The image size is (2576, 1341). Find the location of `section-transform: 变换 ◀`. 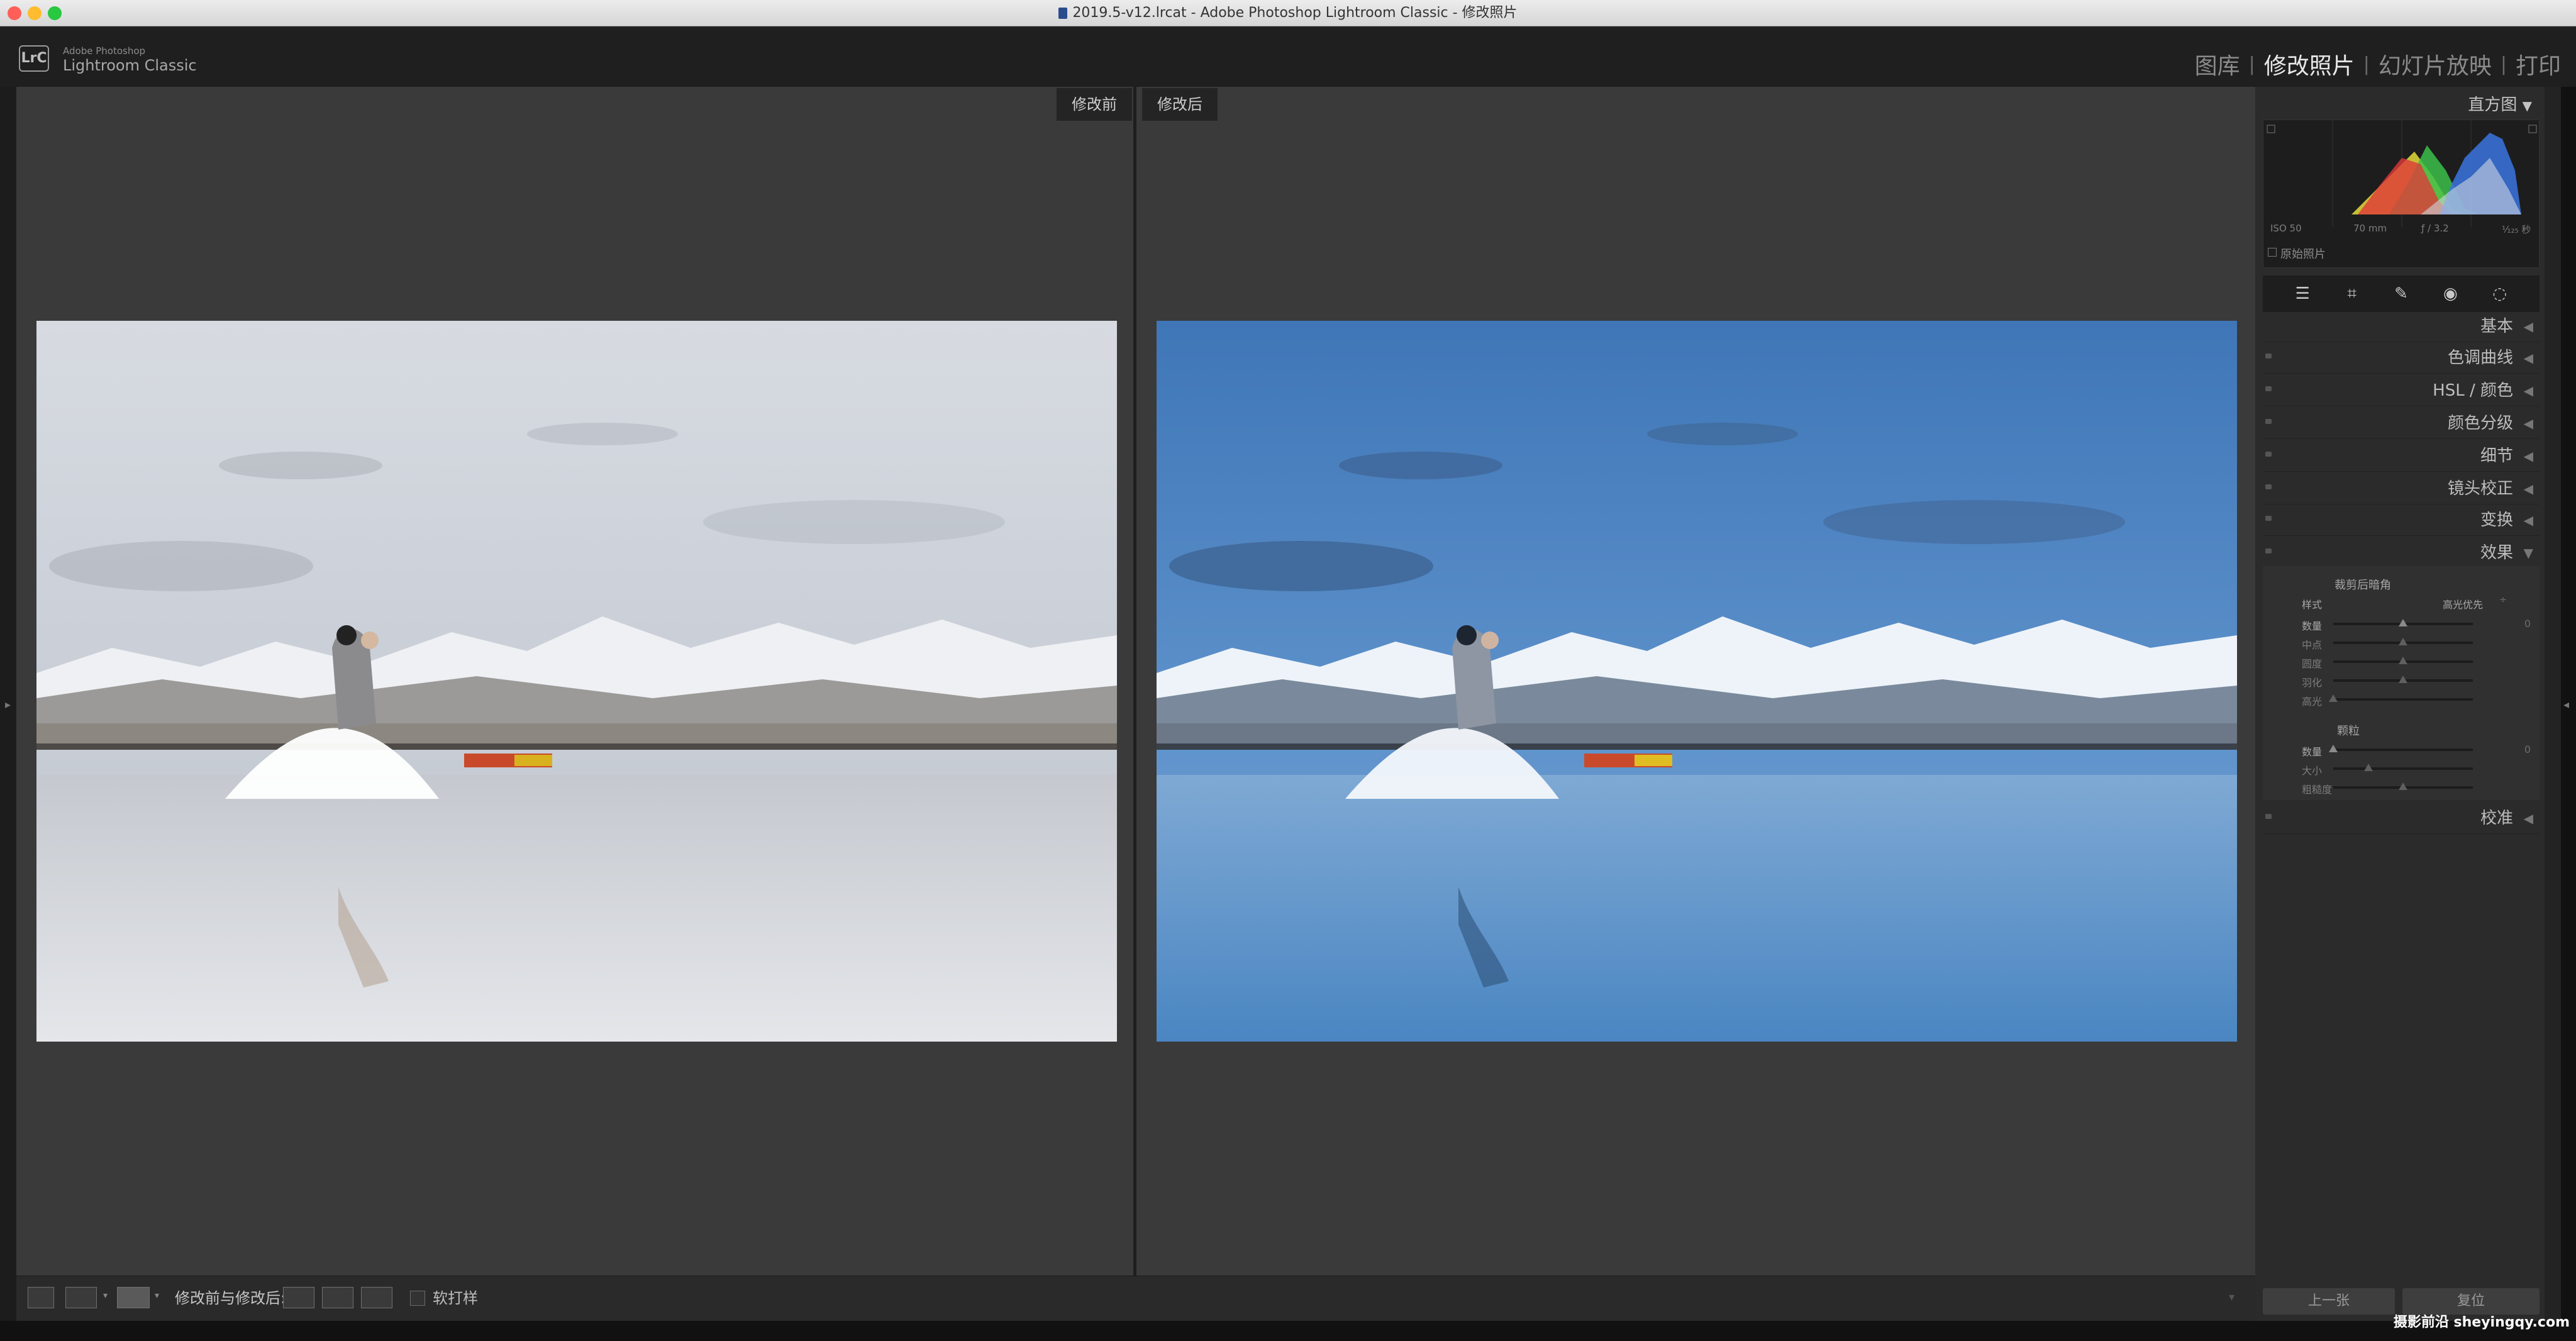

section-transform: 变换 ◀ is located at coordinates (2401, 520).